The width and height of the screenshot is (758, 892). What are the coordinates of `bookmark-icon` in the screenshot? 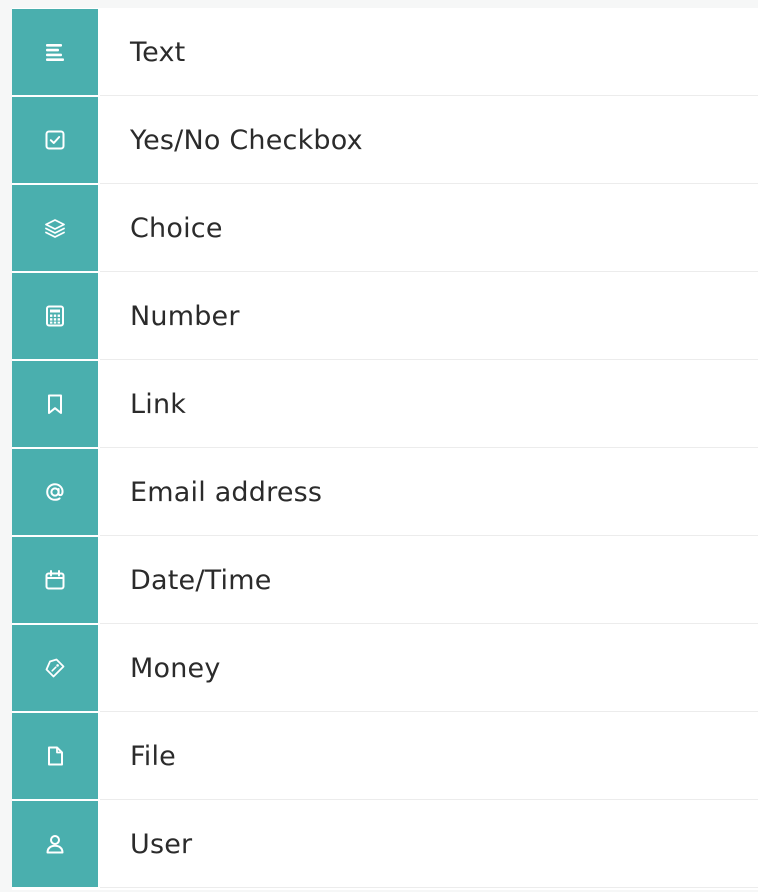 It's located at (55, 404).